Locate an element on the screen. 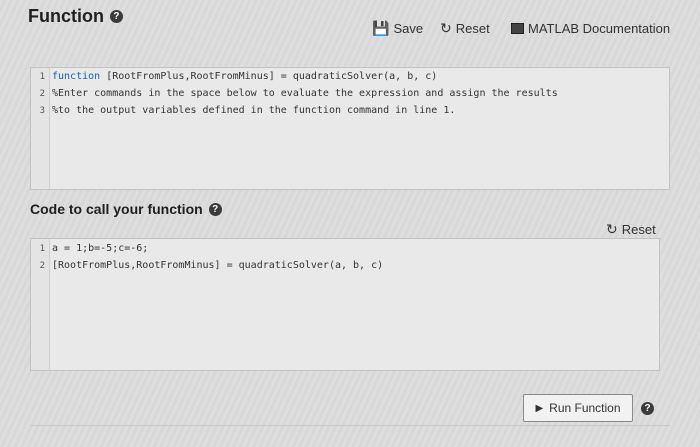 The image size is (700, 447). page-title: Function ? is located at coordinates (75, 16).